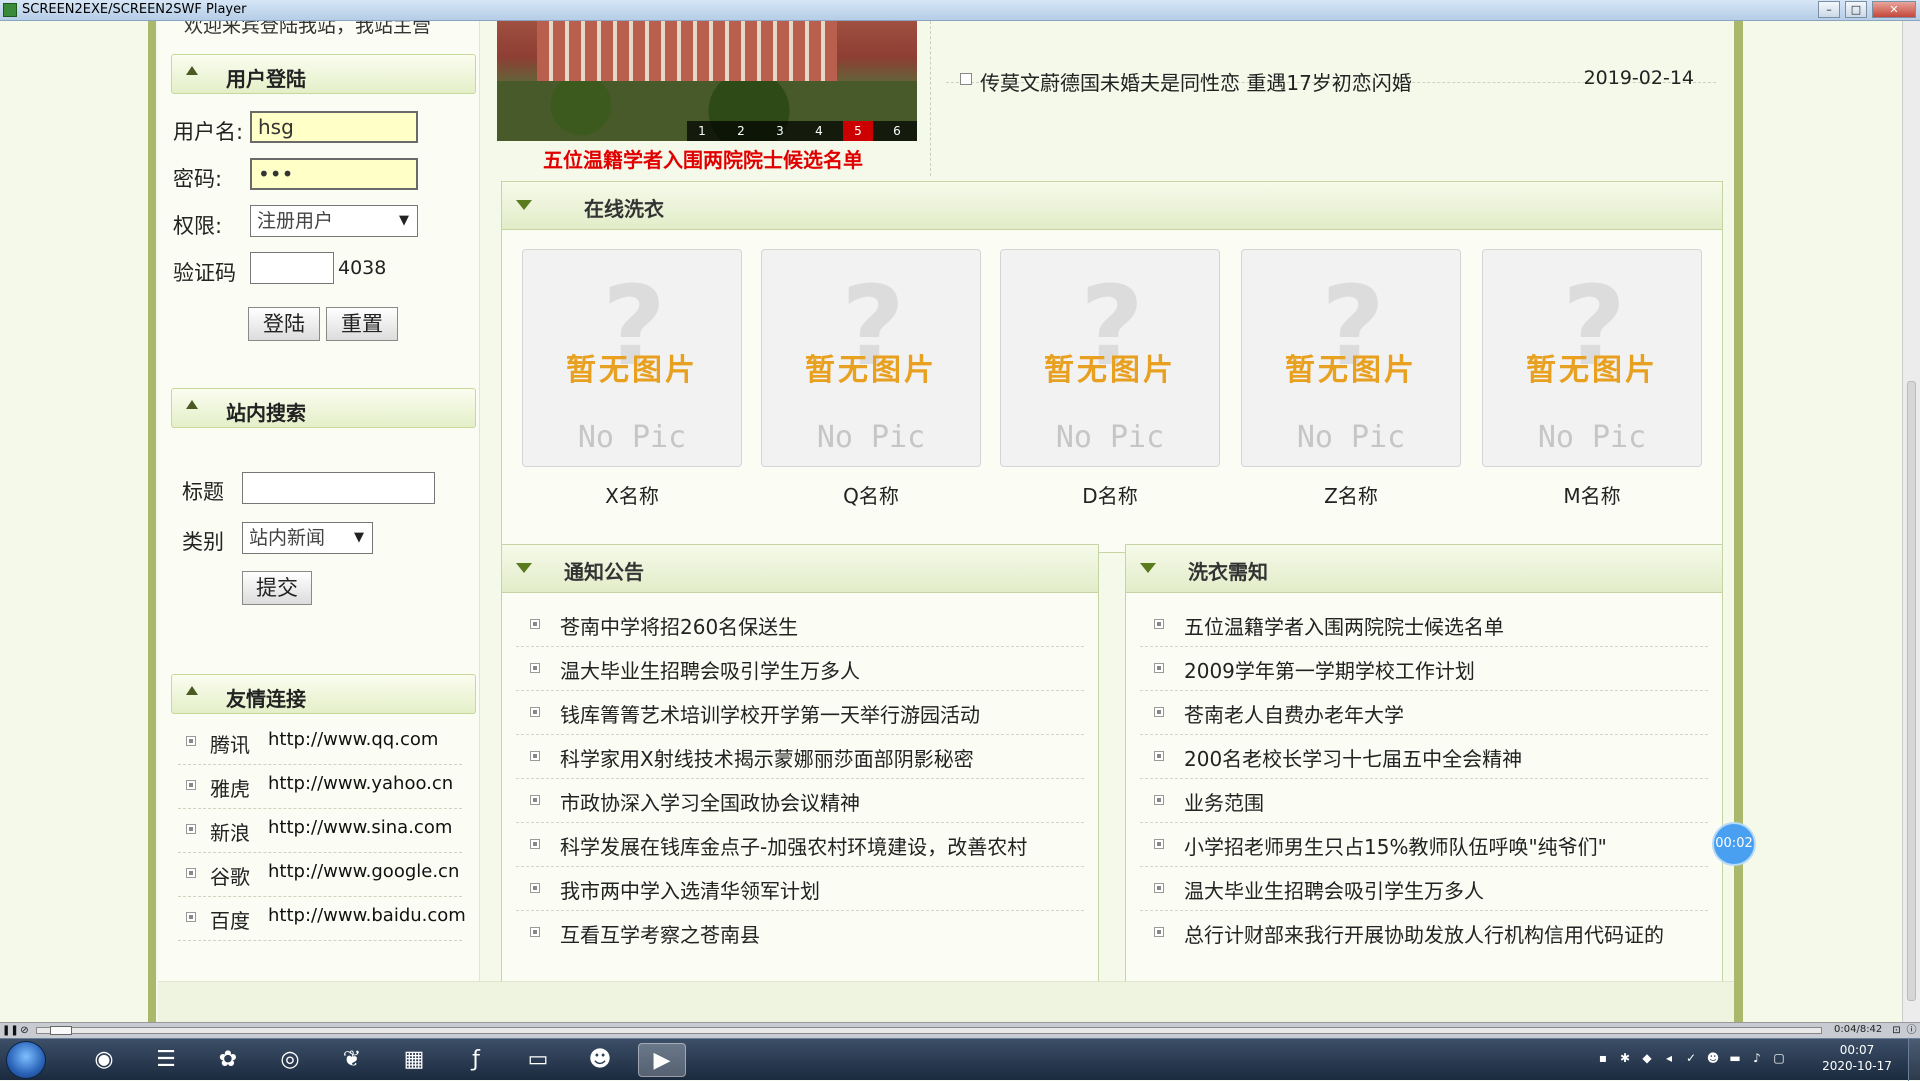 This screenshot has height=1081, width=1920. I want to click on notice-title: 我市两中学入选清华领军计划, so click(690, 889).